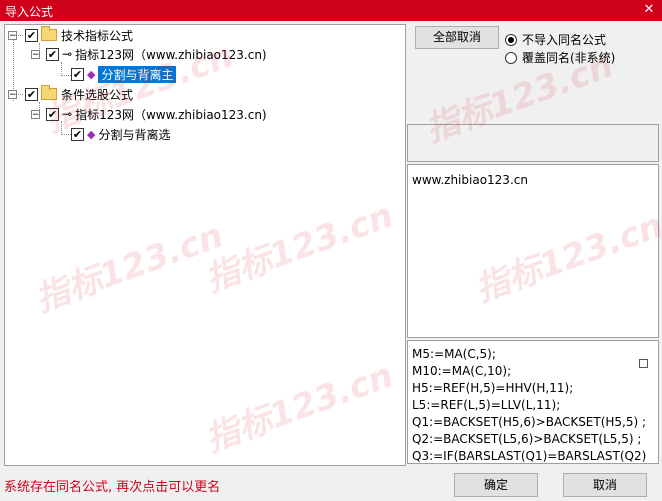  What do you see at coordinates (97, 35) in the screenshot?
I see `tree-node-label: 技术指标公式` at bounding box center [97, 35].